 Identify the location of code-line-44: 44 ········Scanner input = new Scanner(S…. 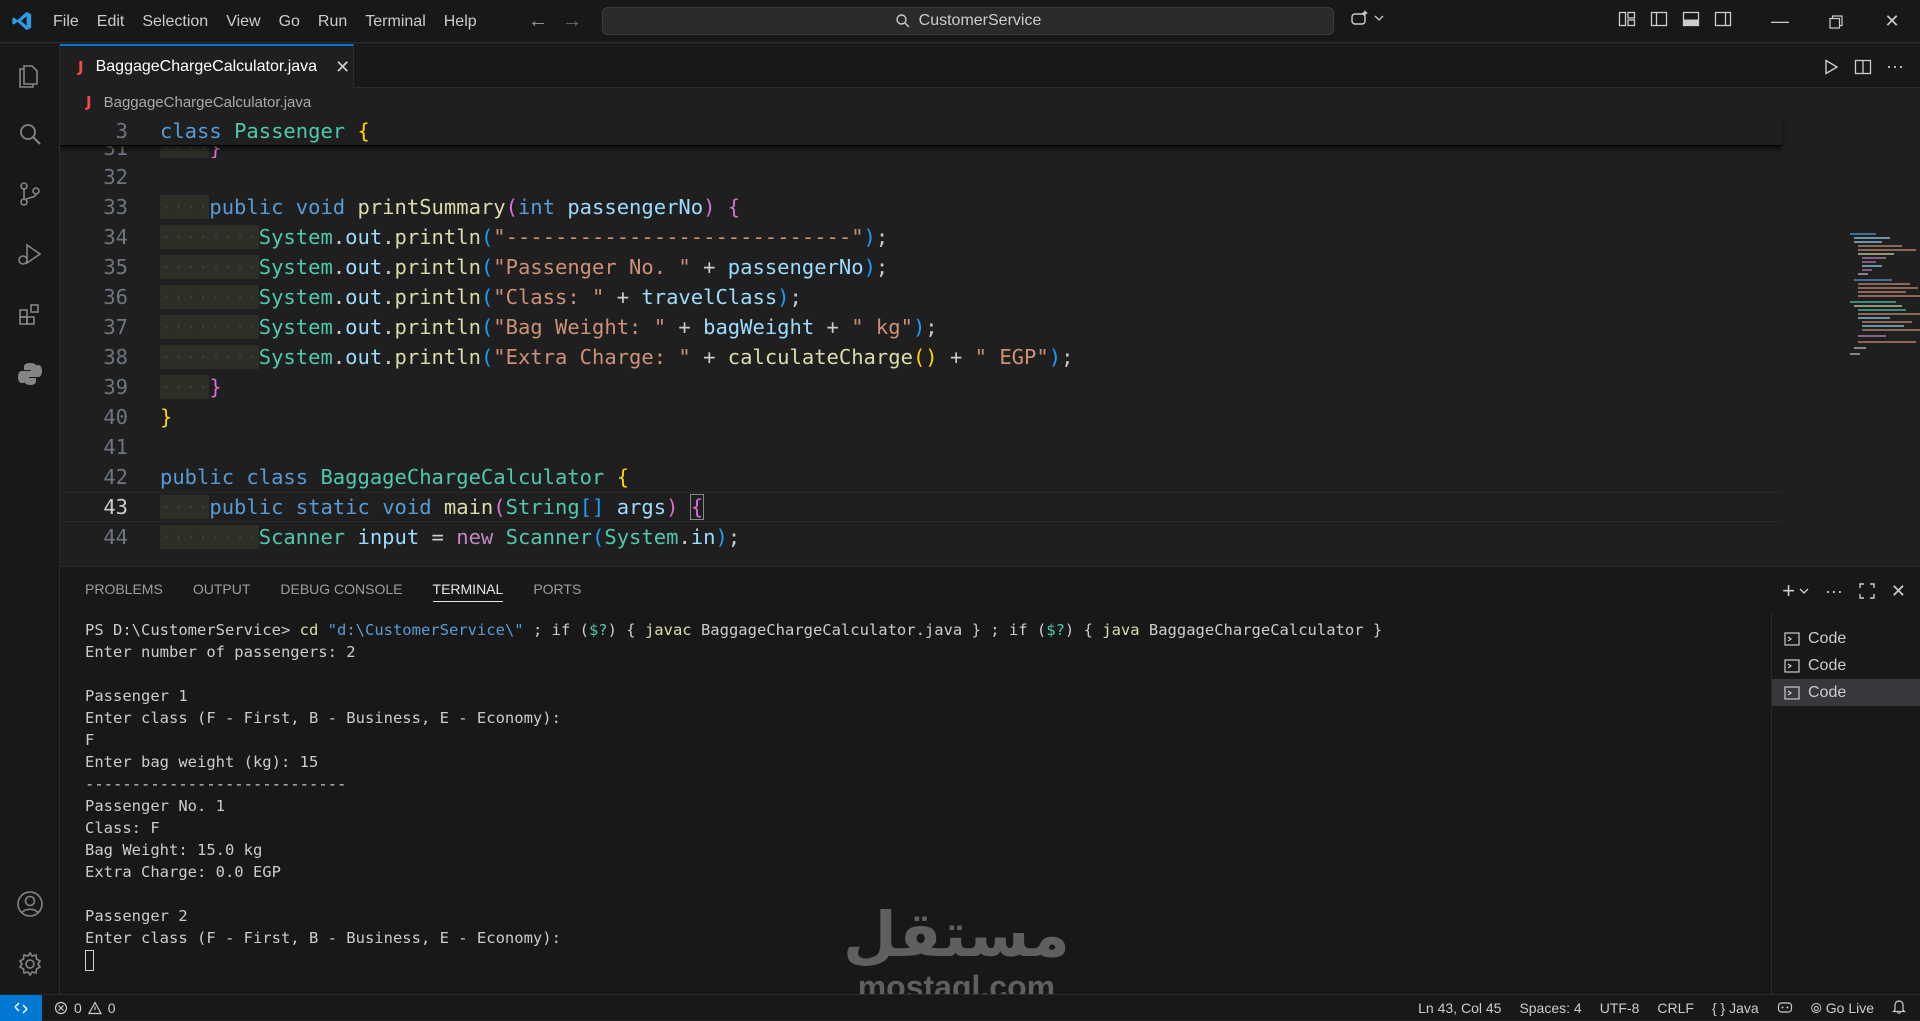
(921, 537).